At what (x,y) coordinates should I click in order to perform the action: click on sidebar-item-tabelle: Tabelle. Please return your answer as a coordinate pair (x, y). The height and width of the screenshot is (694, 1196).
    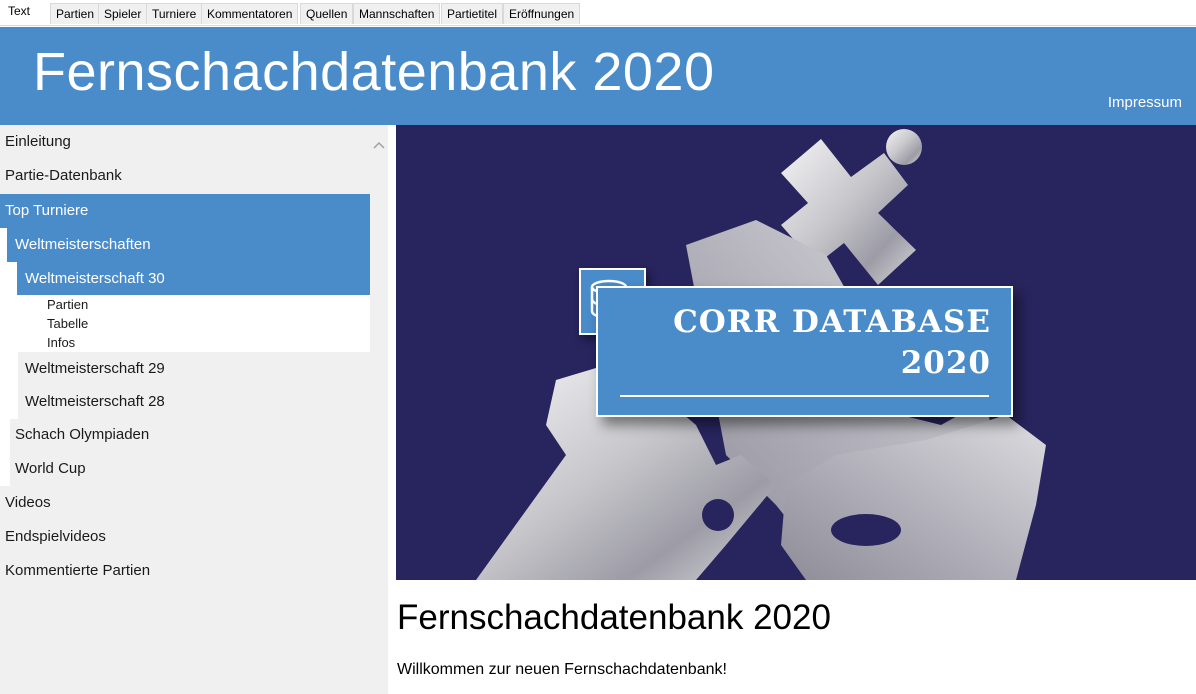
    Looking at the image, I should click on (193, 323).